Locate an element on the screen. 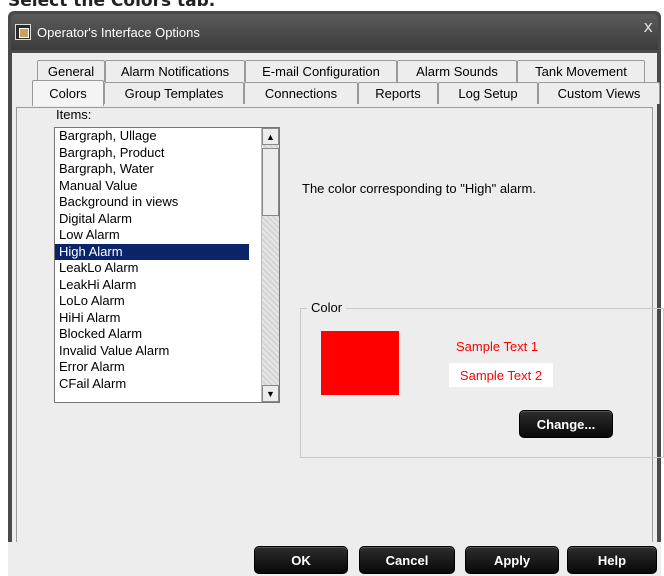  tab-connections: Connections is located at coordinates (301, 93).